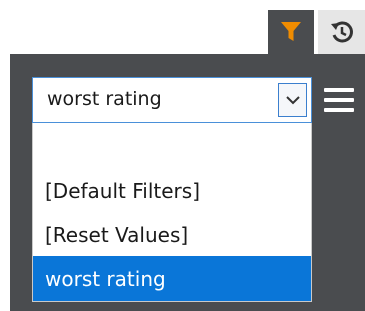 Image resolution: width=365 pixels, height=311 pixels. Describe the element at coordinates (172, 278) in the screenshot. I see `option-worst-rating: worst rating` at that location.